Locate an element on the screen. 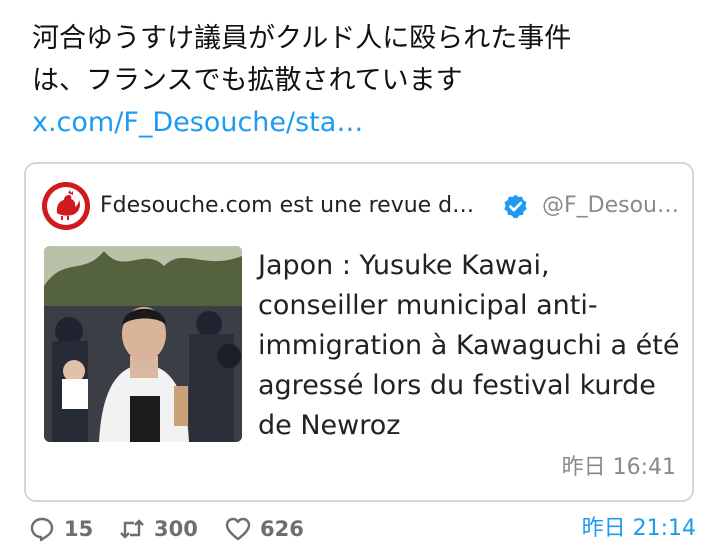 This screenshot has height=547, width=720. quoted-text-line-3: immigration à Kawaguchi a été is located at coordinates (469, 345).